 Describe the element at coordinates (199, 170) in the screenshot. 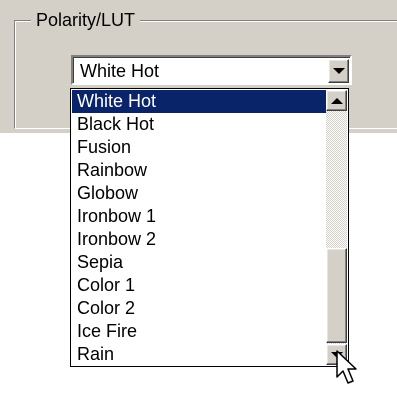

I see `list-item: Rainbow` at that location.